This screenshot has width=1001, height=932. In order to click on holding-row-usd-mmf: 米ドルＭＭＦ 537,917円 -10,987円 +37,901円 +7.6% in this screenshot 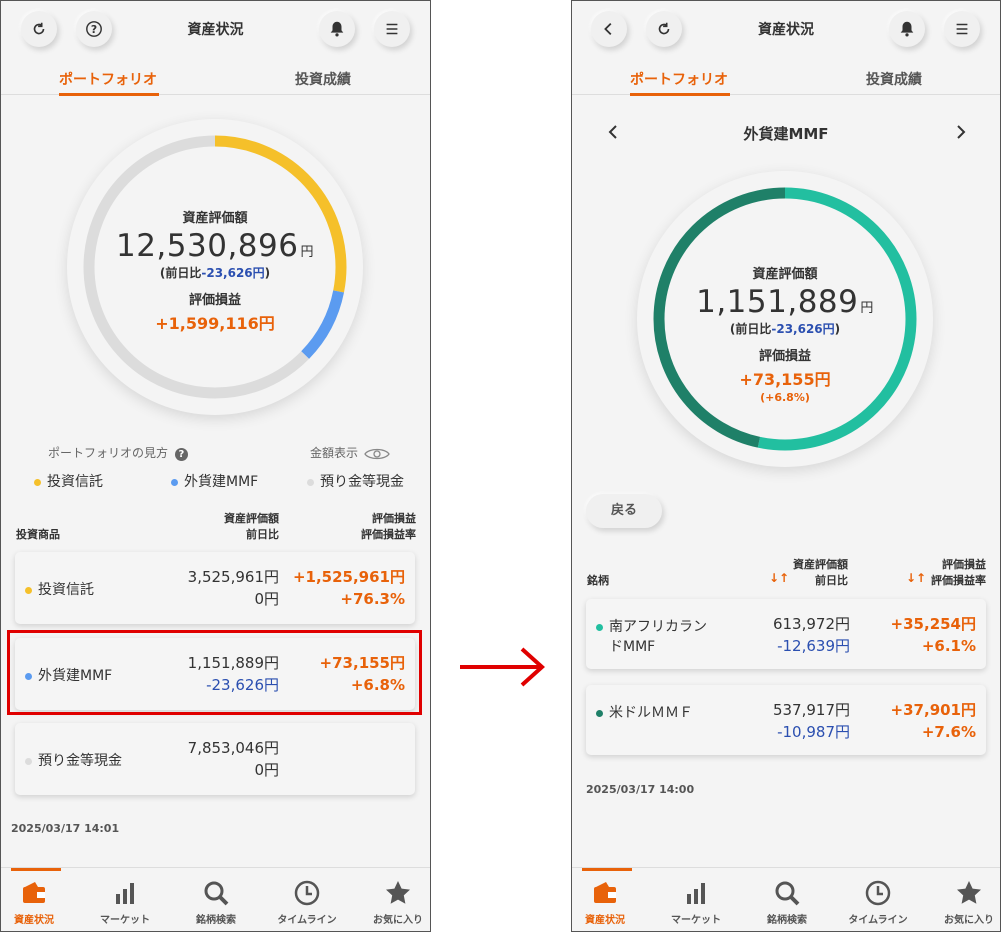, I will do `click(786, 720)`.